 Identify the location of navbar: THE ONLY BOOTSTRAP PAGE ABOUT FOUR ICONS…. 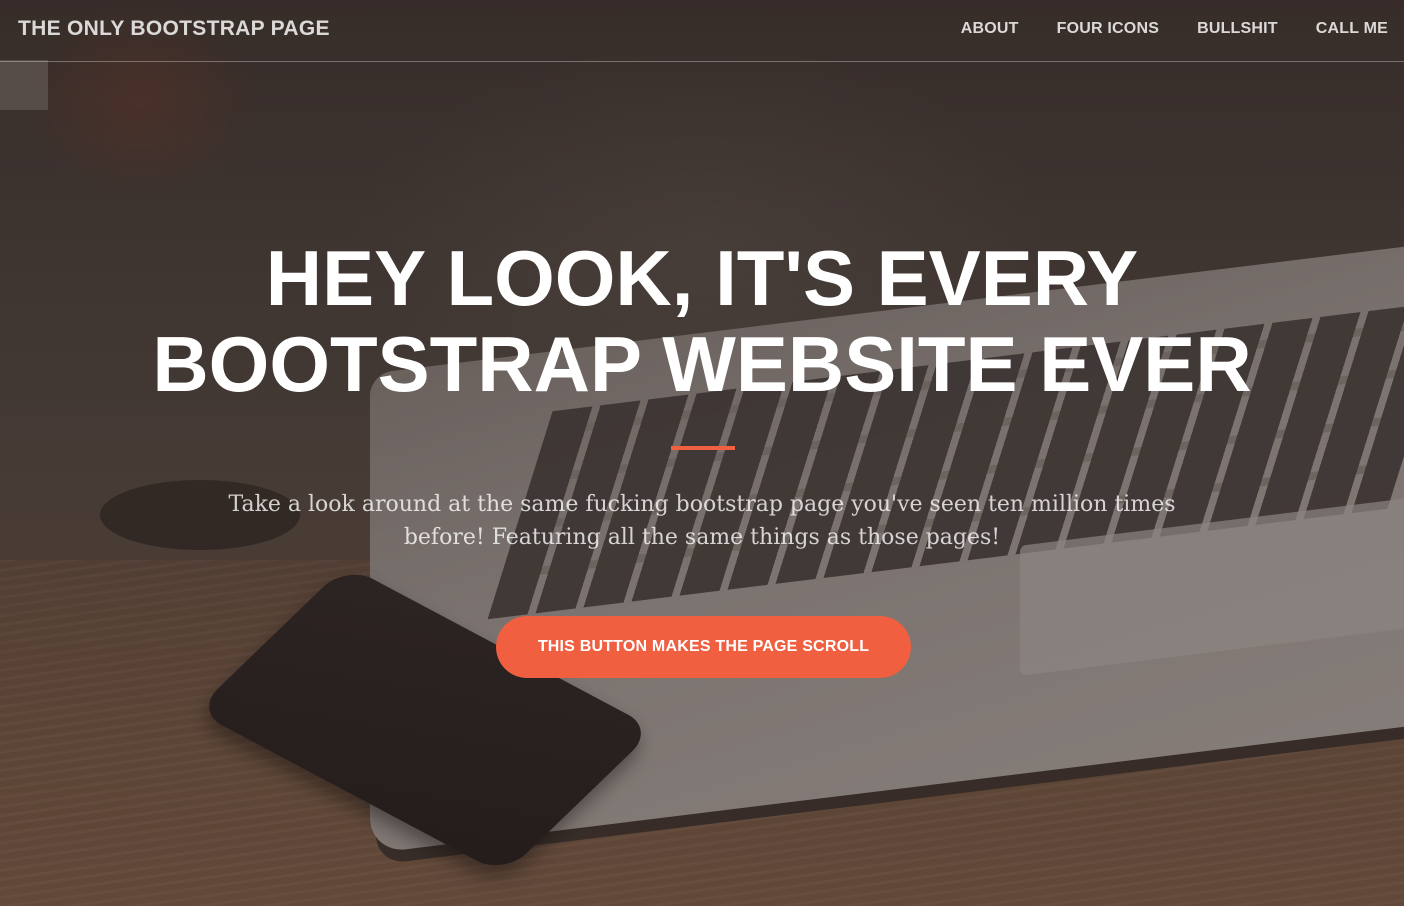
(702, 31).